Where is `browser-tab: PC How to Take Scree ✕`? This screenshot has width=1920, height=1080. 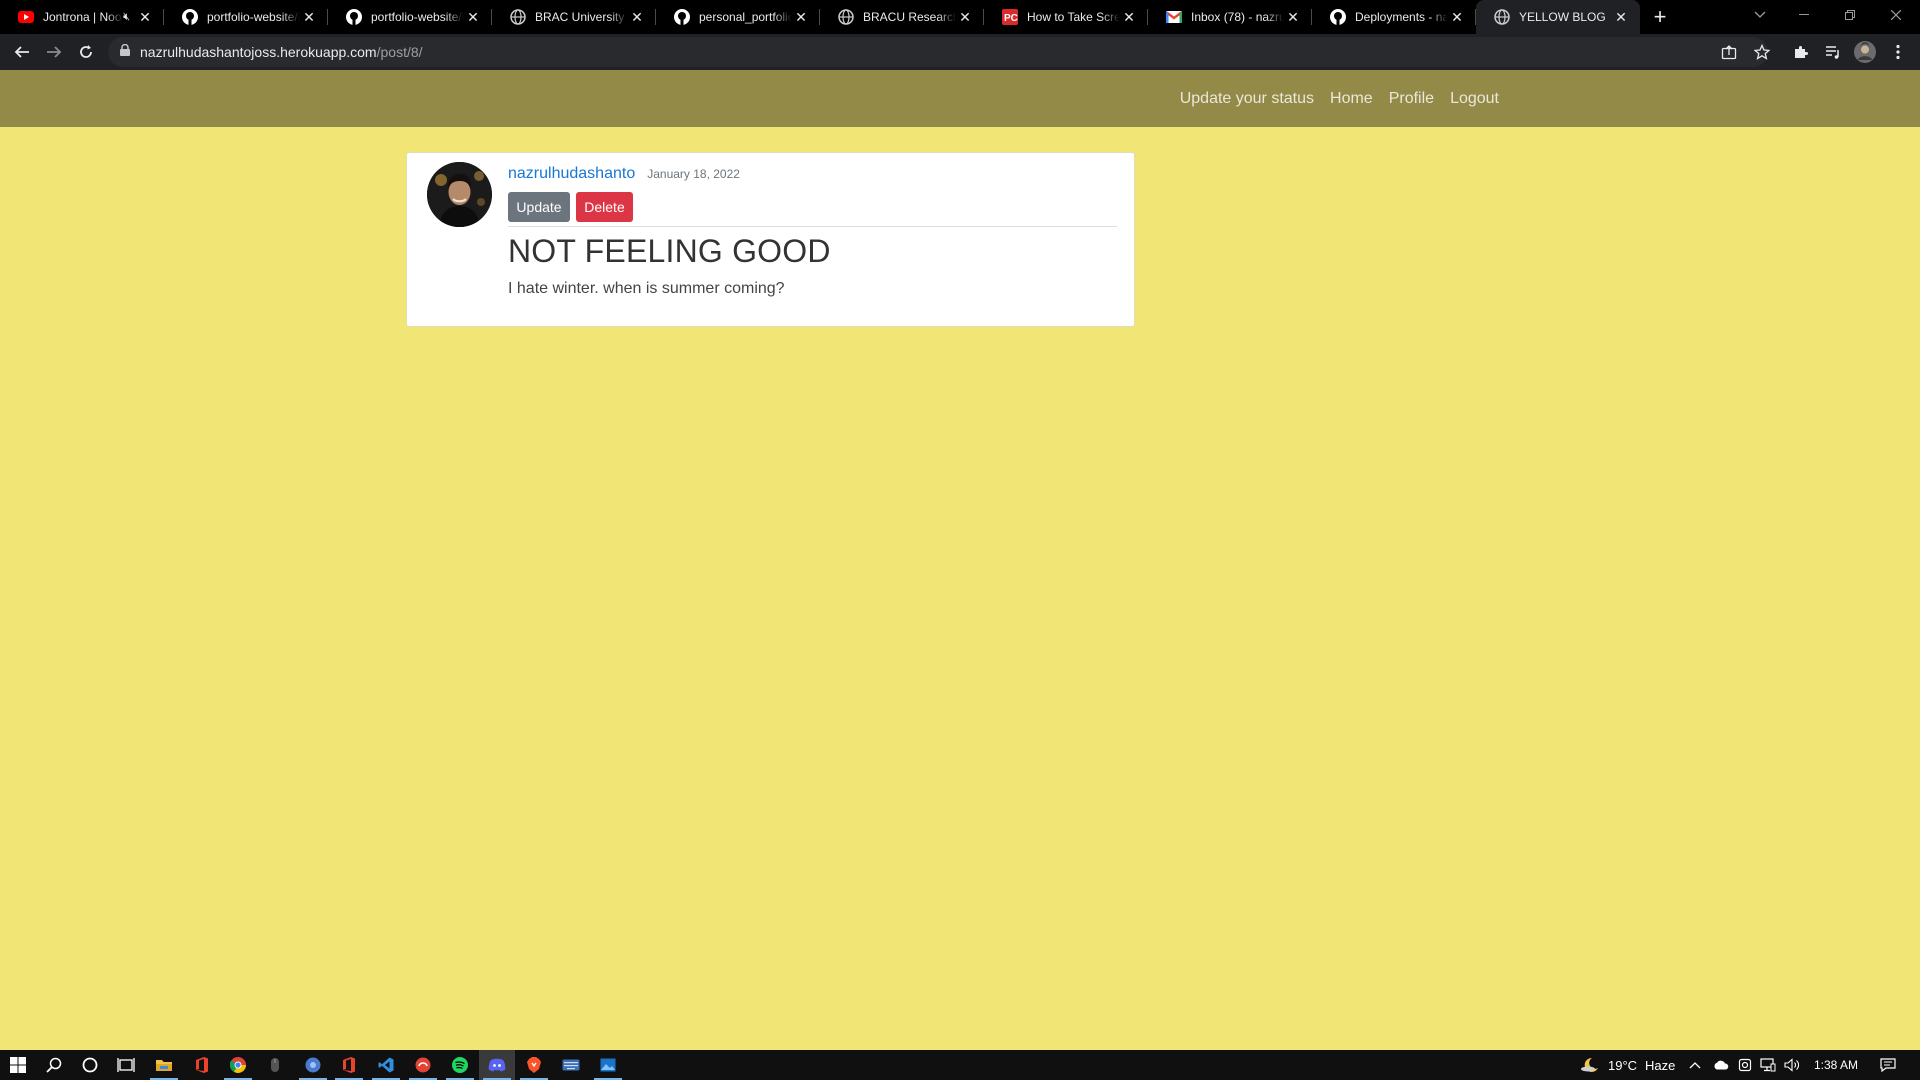 browser-tab: PC How to Take Scree ✕ is located at coordinates (1066, 17).